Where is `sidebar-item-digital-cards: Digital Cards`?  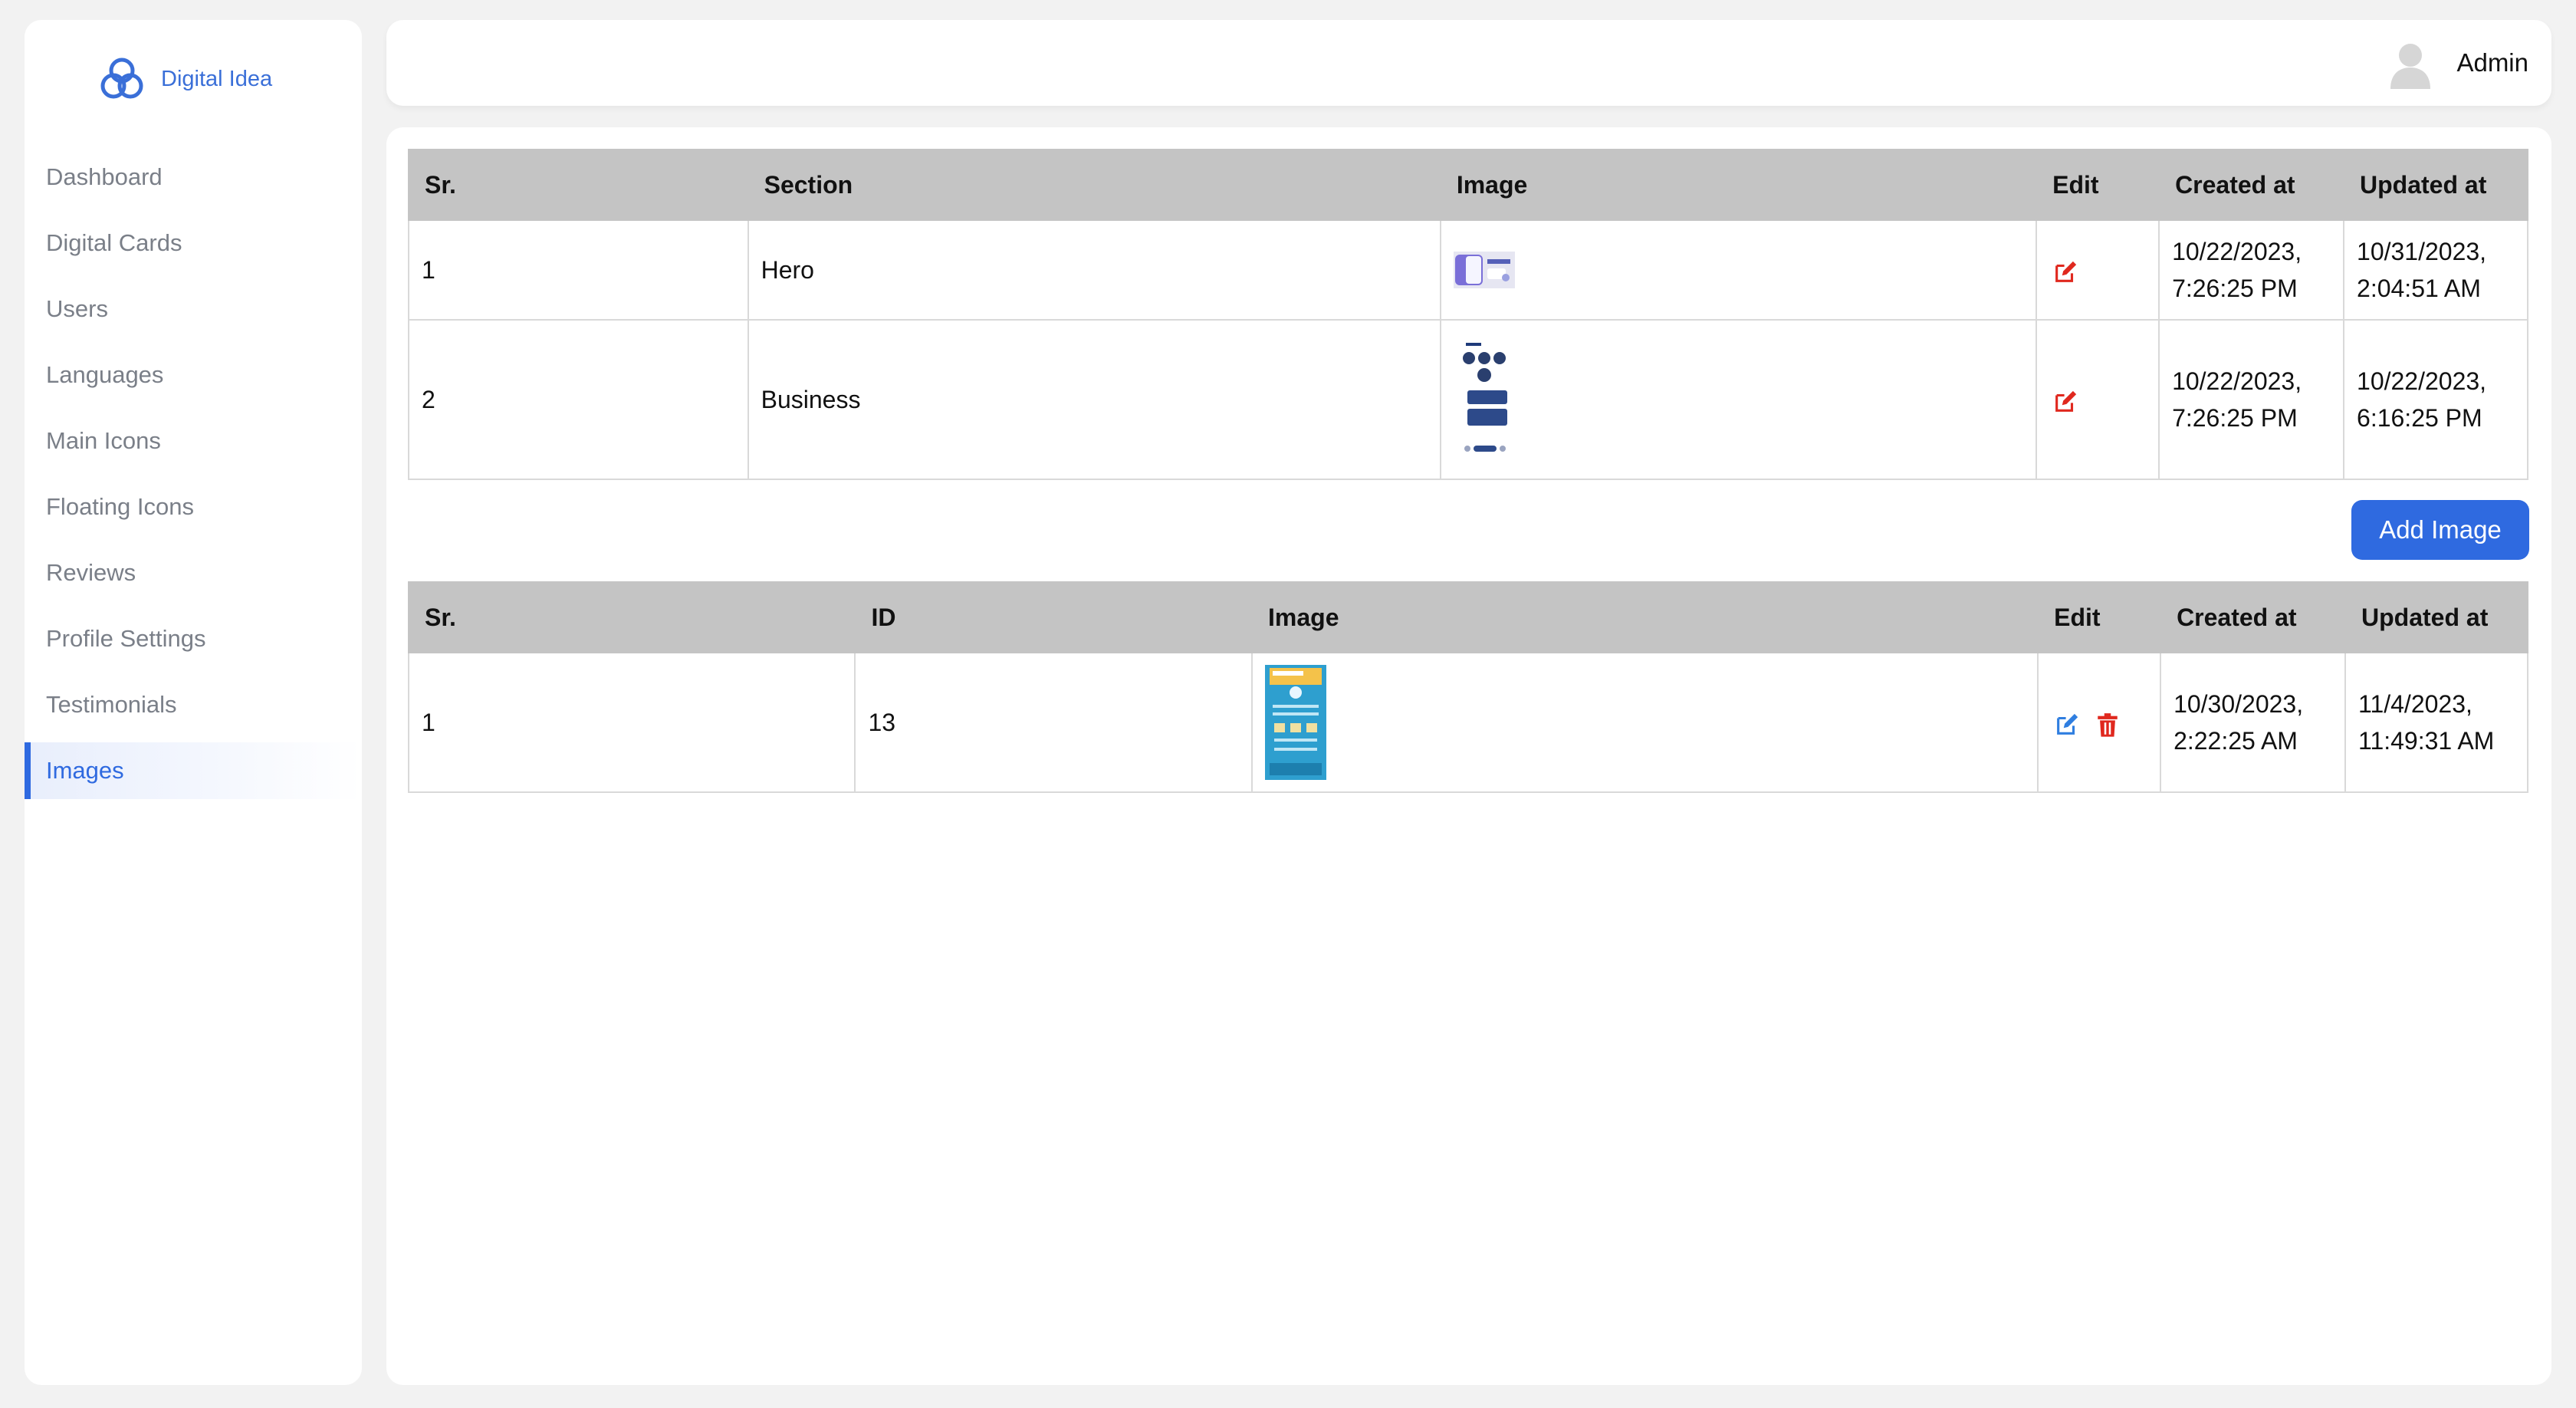
sidebar-item-digital-cards: Digital Cards is located at coordinates (194, 243).